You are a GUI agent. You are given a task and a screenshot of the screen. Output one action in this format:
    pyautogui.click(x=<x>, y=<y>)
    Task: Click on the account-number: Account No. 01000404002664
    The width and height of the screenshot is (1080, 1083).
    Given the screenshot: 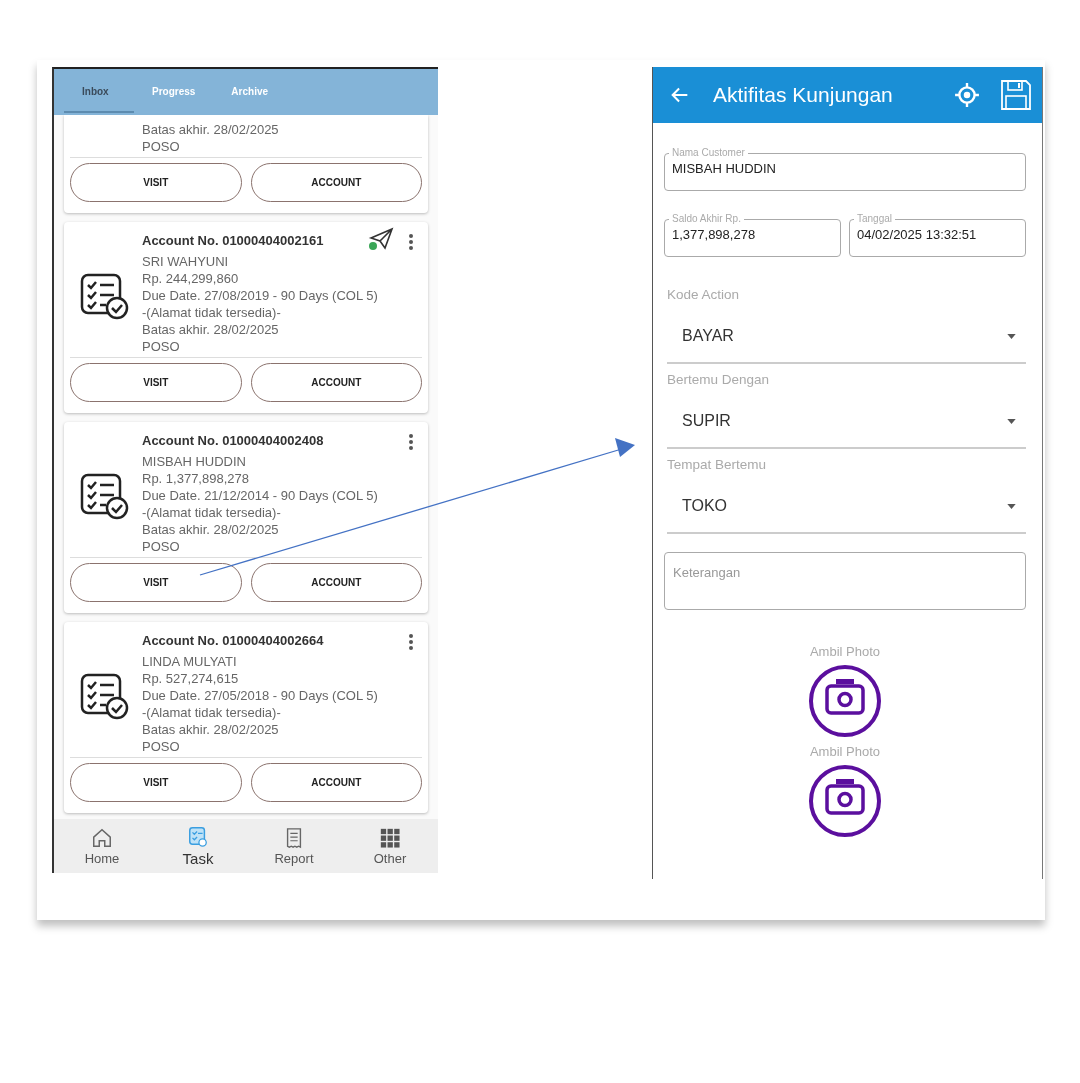 What is the action you would take?
    pyautogui.click(x=233, y=640)
    